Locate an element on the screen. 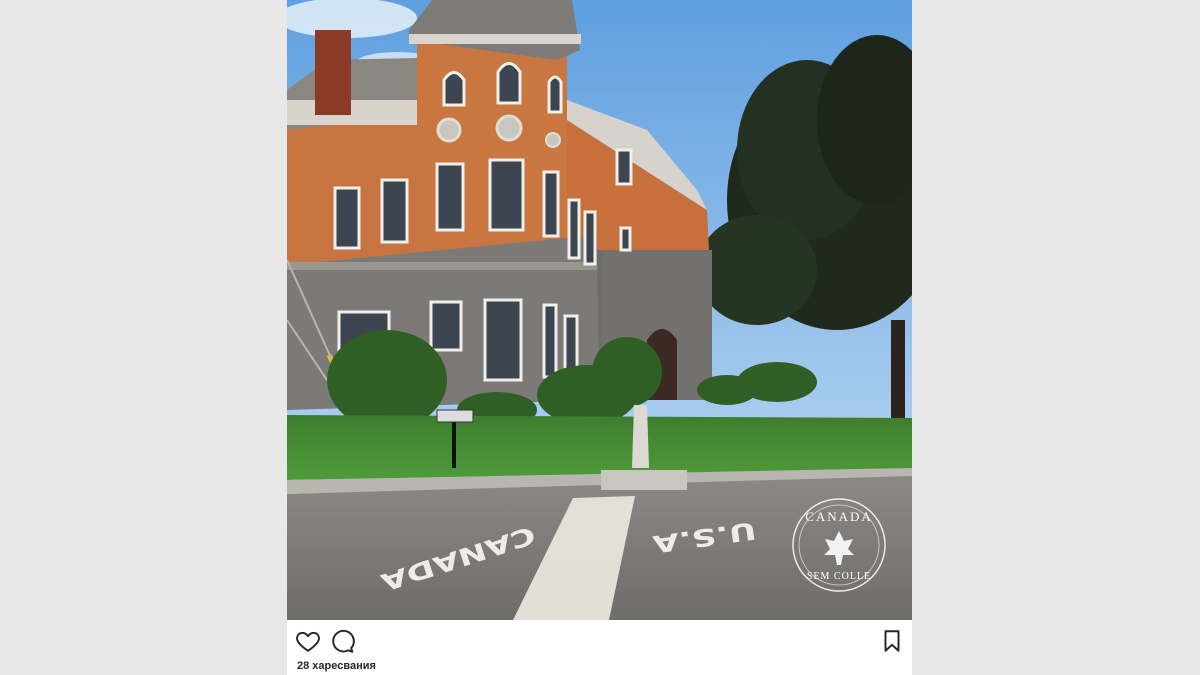  bookmark-icon is located at coordinates (892, 641).